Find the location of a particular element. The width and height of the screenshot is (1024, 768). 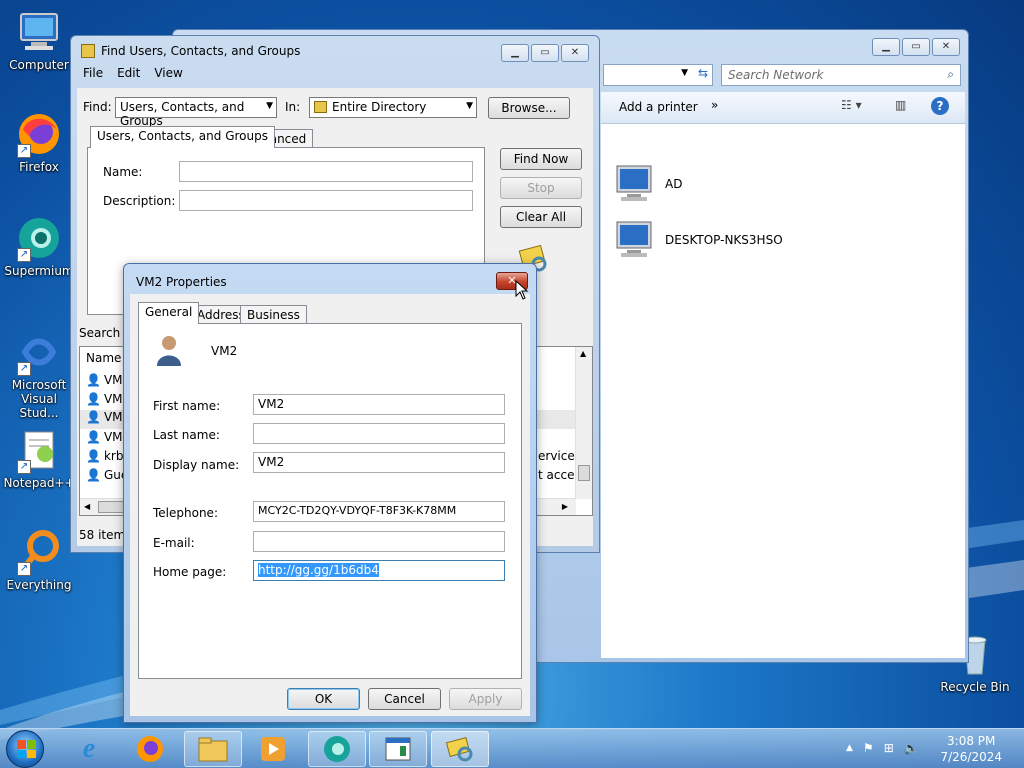

volume-muted-icon: 🔈 is located at coordinates (911, 748).